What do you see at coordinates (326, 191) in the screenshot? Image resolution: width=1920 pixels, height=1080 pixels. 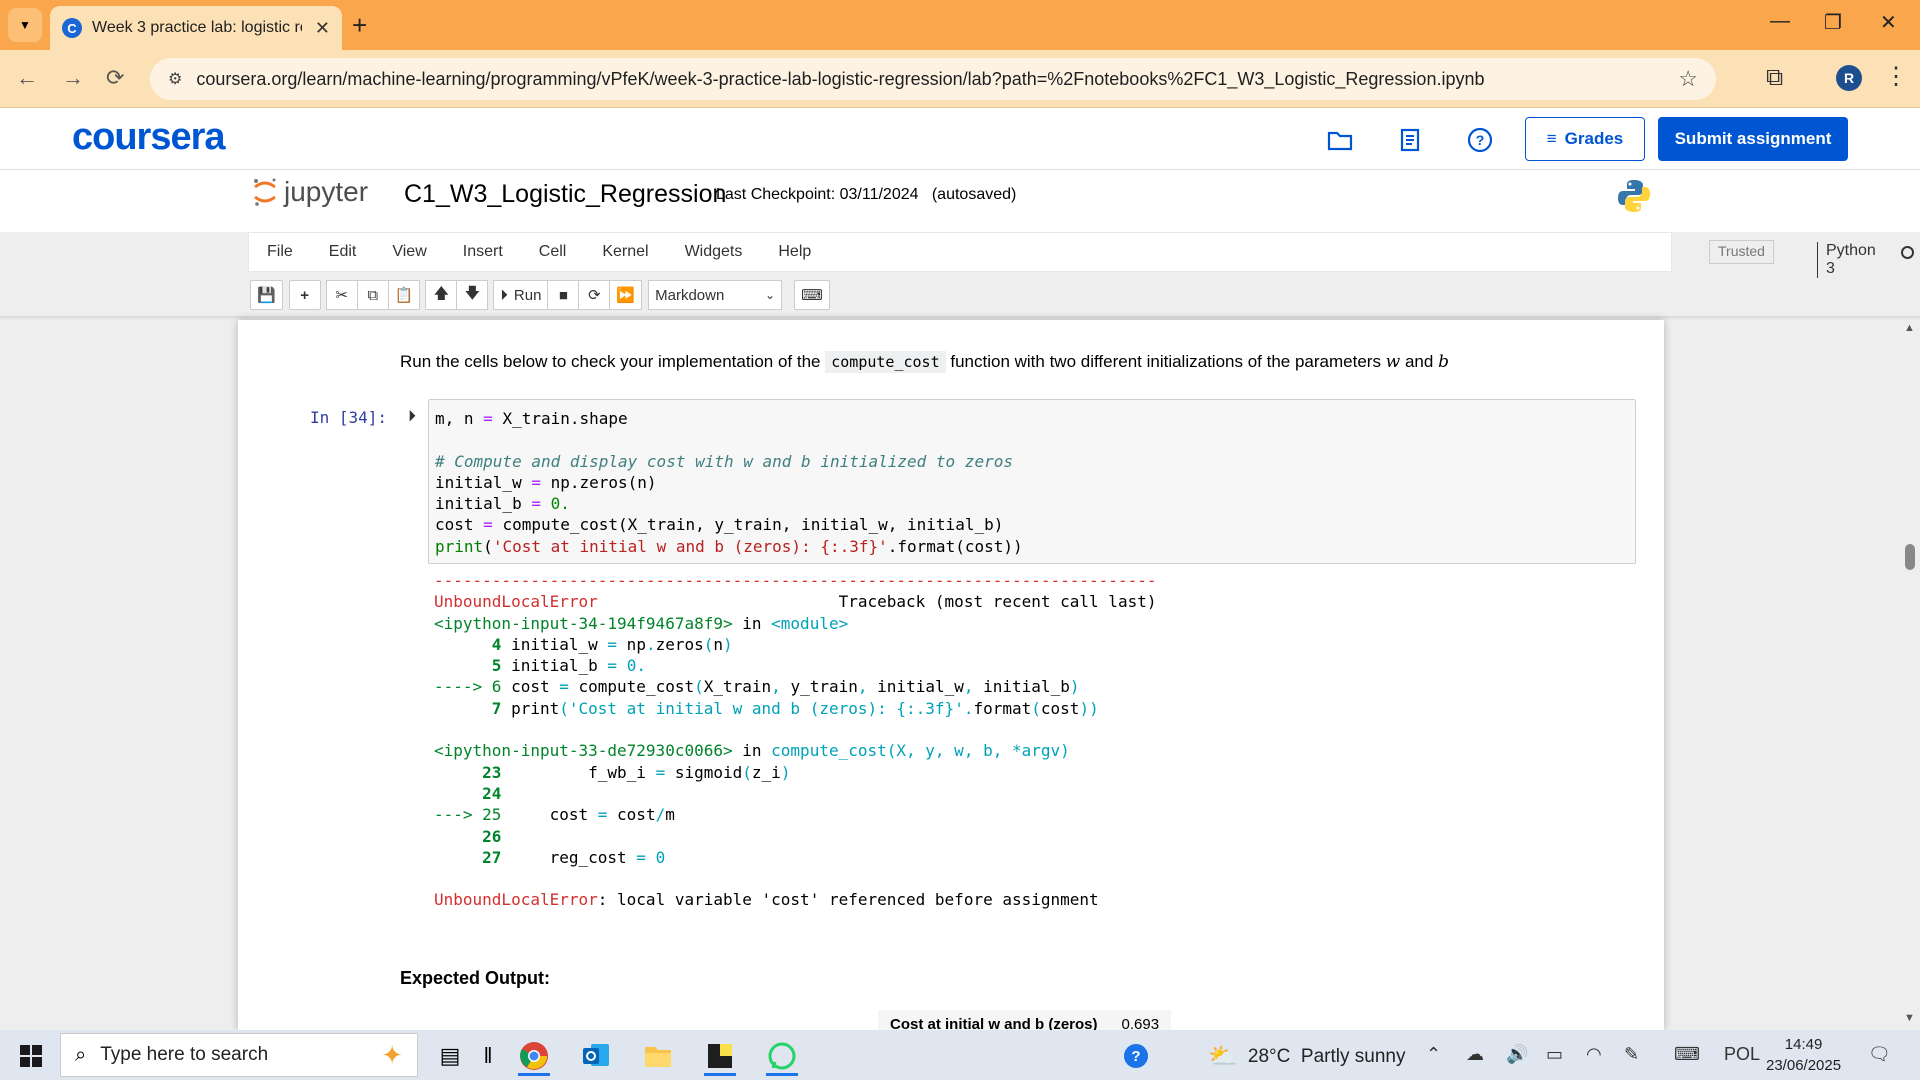 I see `jupyter-wordmark: jupyter` at bounding box center [326, 191].